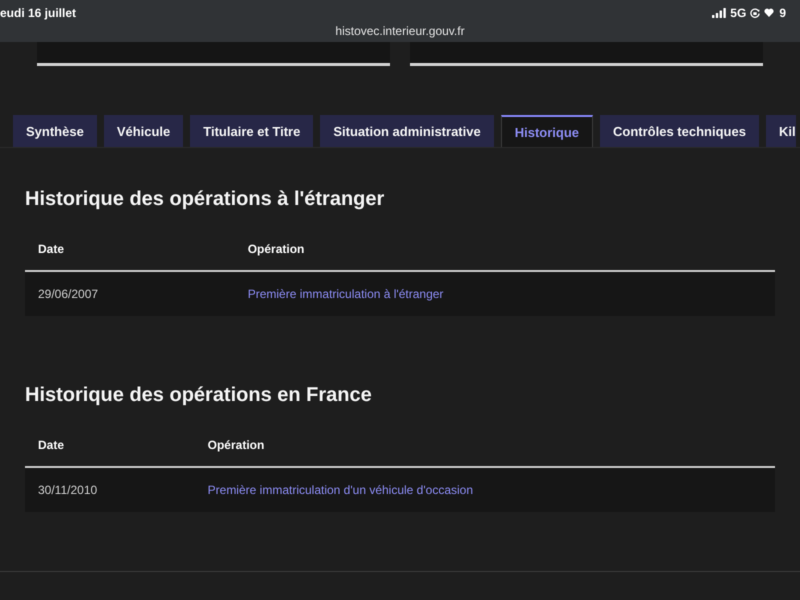 The image size is (800, 600). I want to click on heart-icon, so click(769, 12).